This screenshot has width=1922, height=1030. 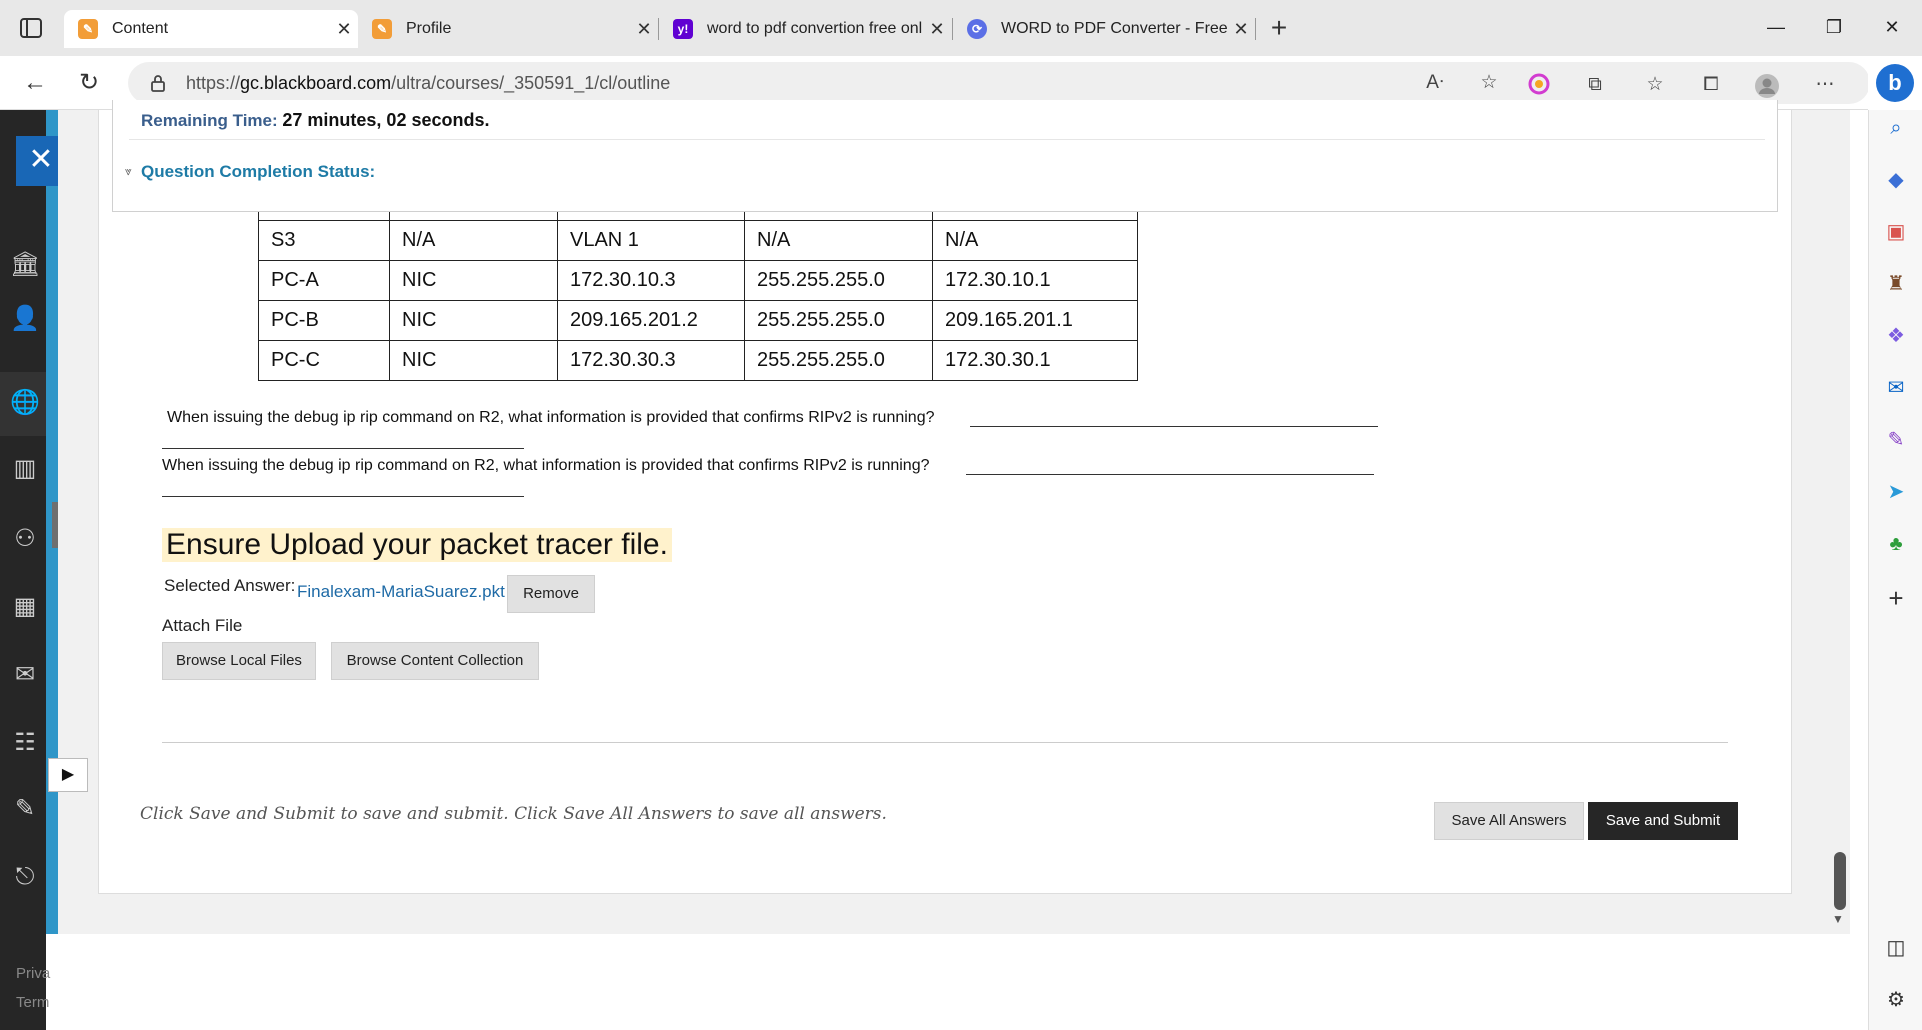 What do you see at coordinates (25, 539) in the screenshot?
I see `groups-icon: ⚇` at bounding box center [25, 539].